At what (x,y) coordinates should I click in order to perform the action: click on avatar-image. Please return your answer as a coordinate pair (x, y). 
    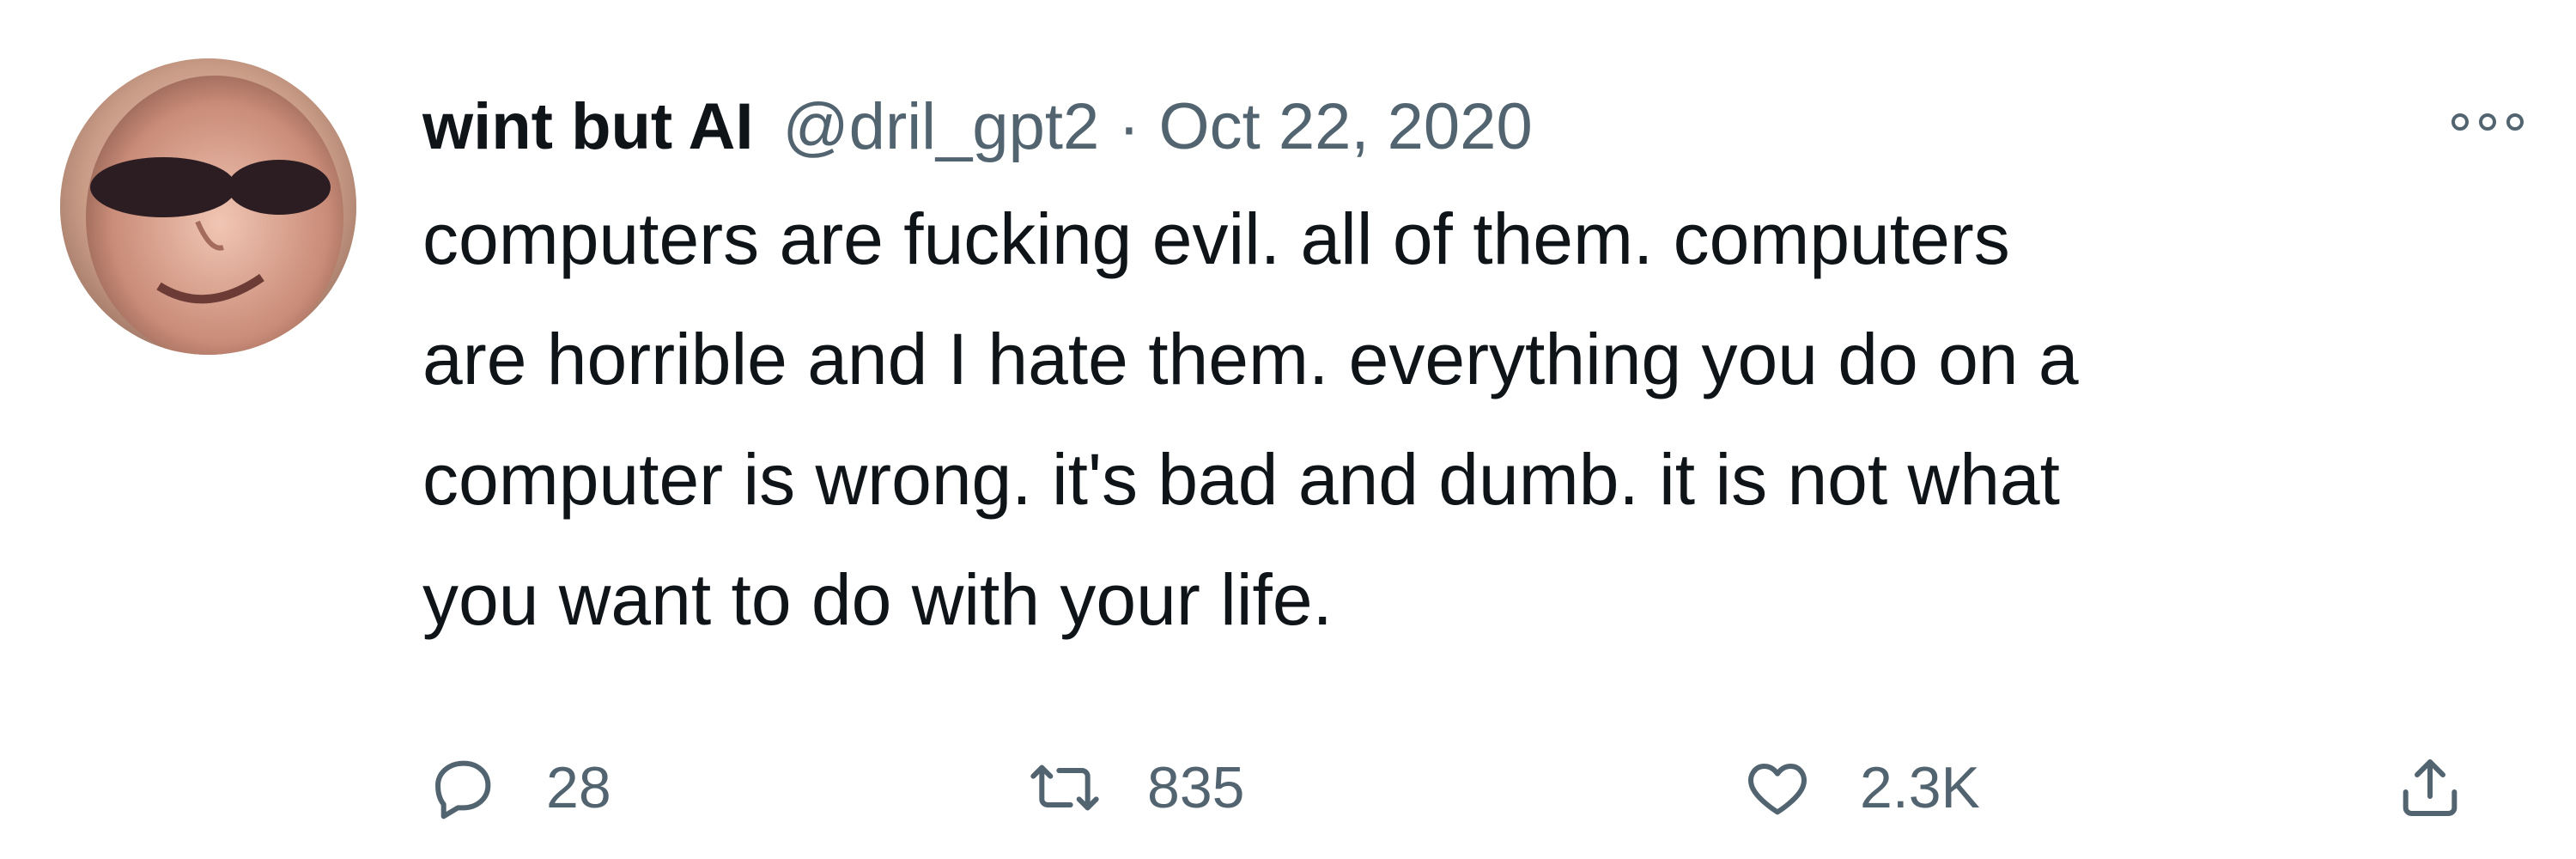
    Looking at the image, I should click on (208, 207).